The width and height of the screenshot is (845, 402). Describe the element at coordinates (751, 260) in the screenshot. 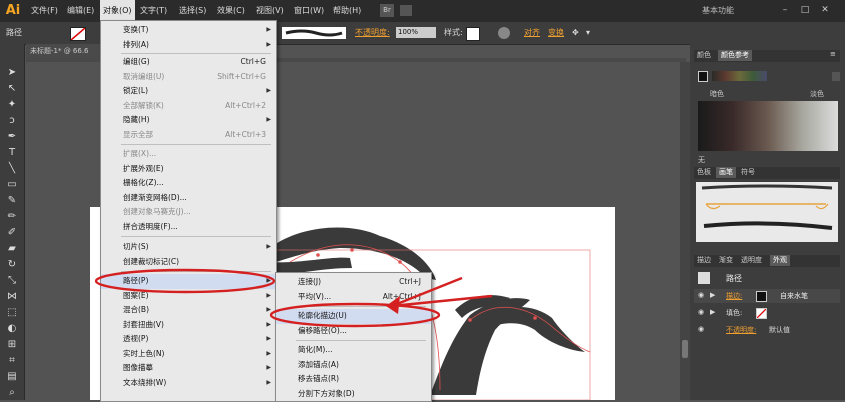

I see `tab-transparency: 透明度` at that location.